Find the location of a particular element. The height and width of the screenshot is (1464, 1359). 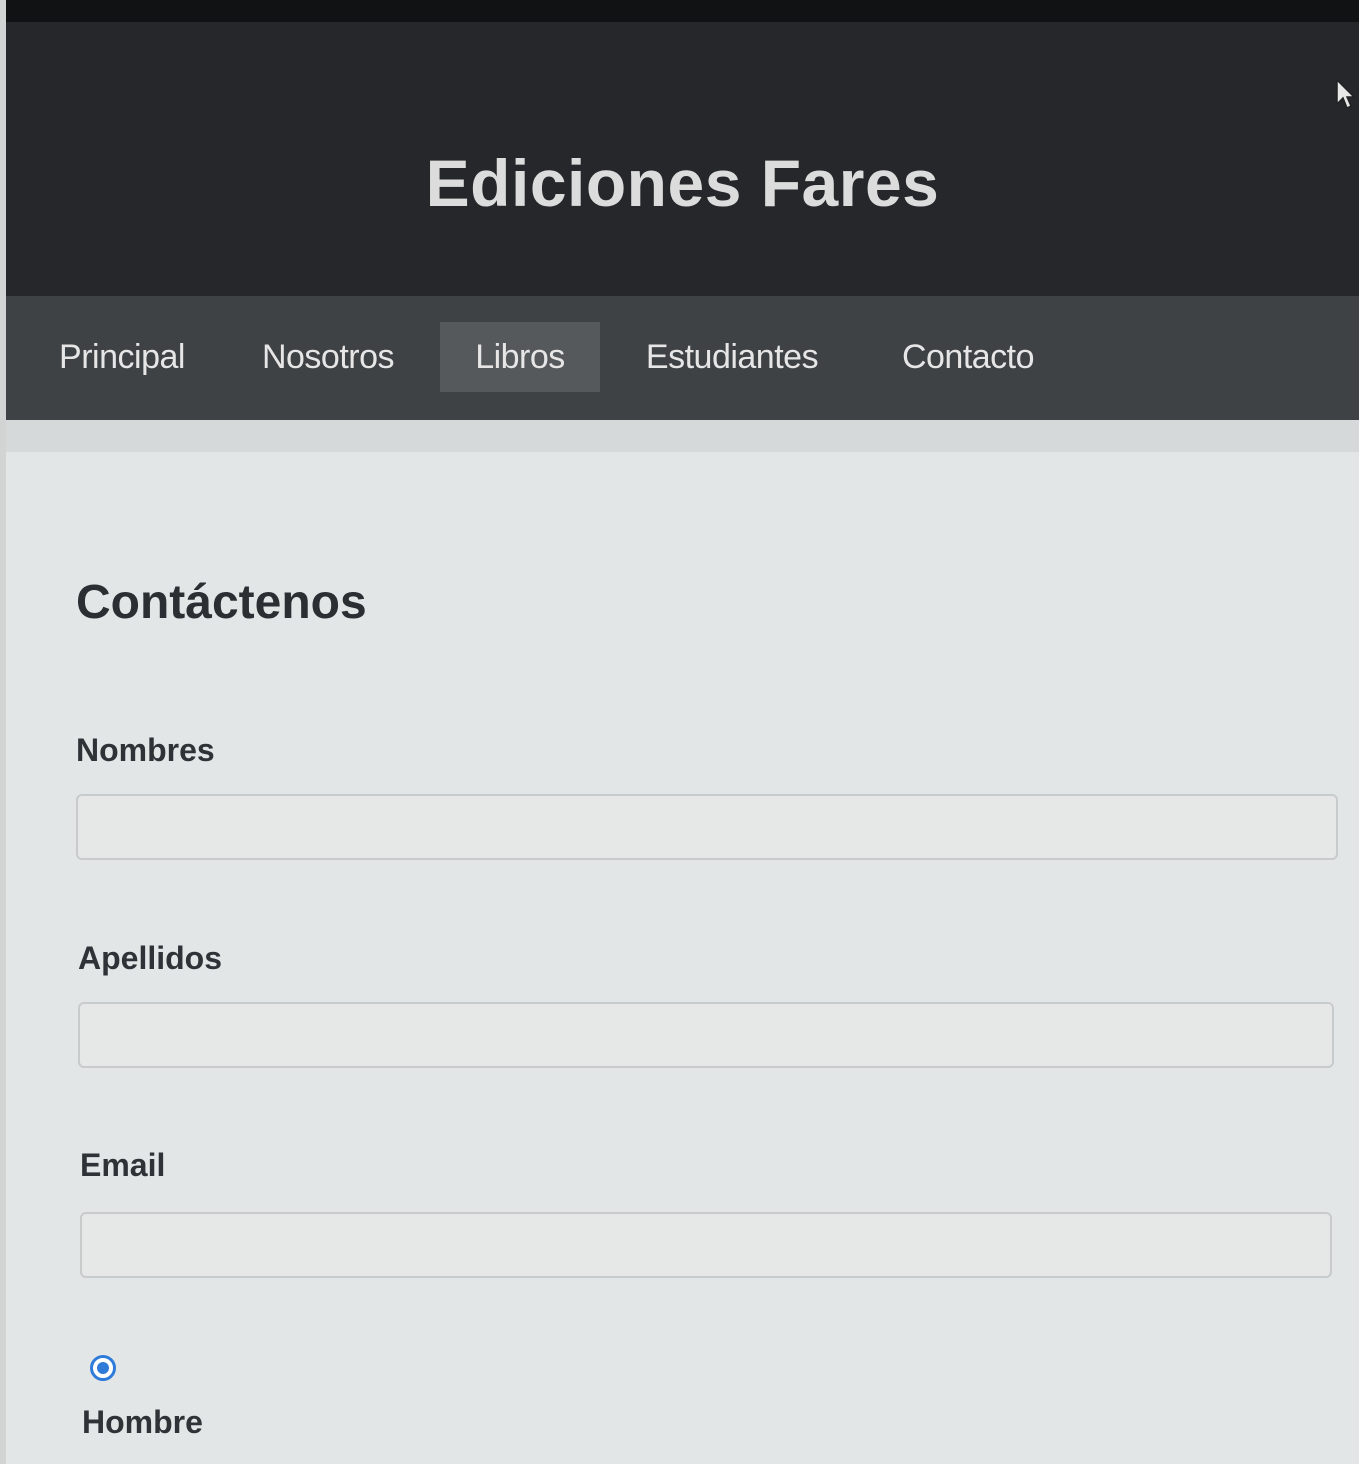

gender-radio-hombre is located at coordinates (103, 1368).